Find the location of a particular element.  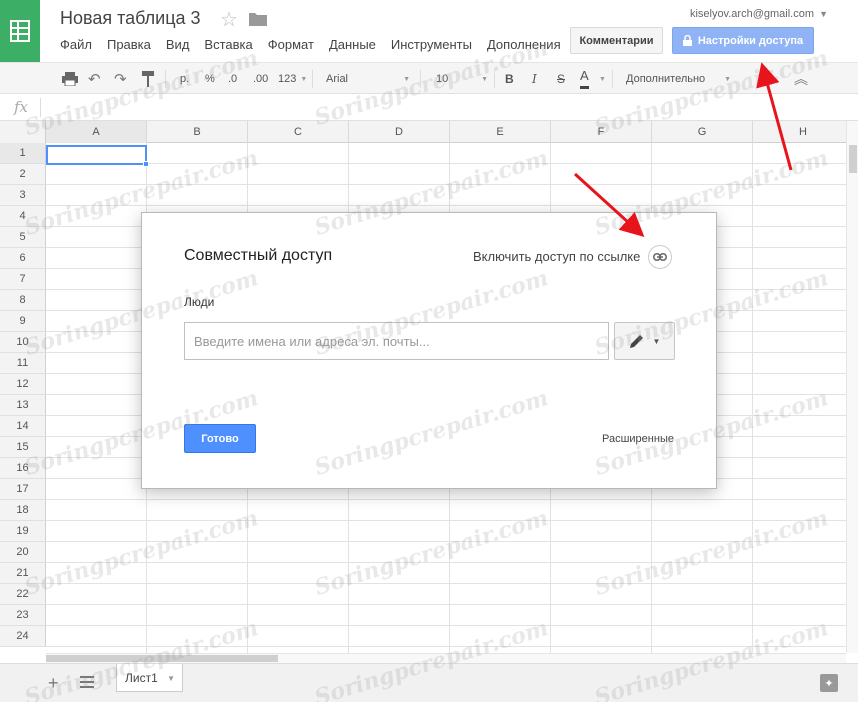

share-button-label: Настройки доступа is located at coordinates (750, 40).